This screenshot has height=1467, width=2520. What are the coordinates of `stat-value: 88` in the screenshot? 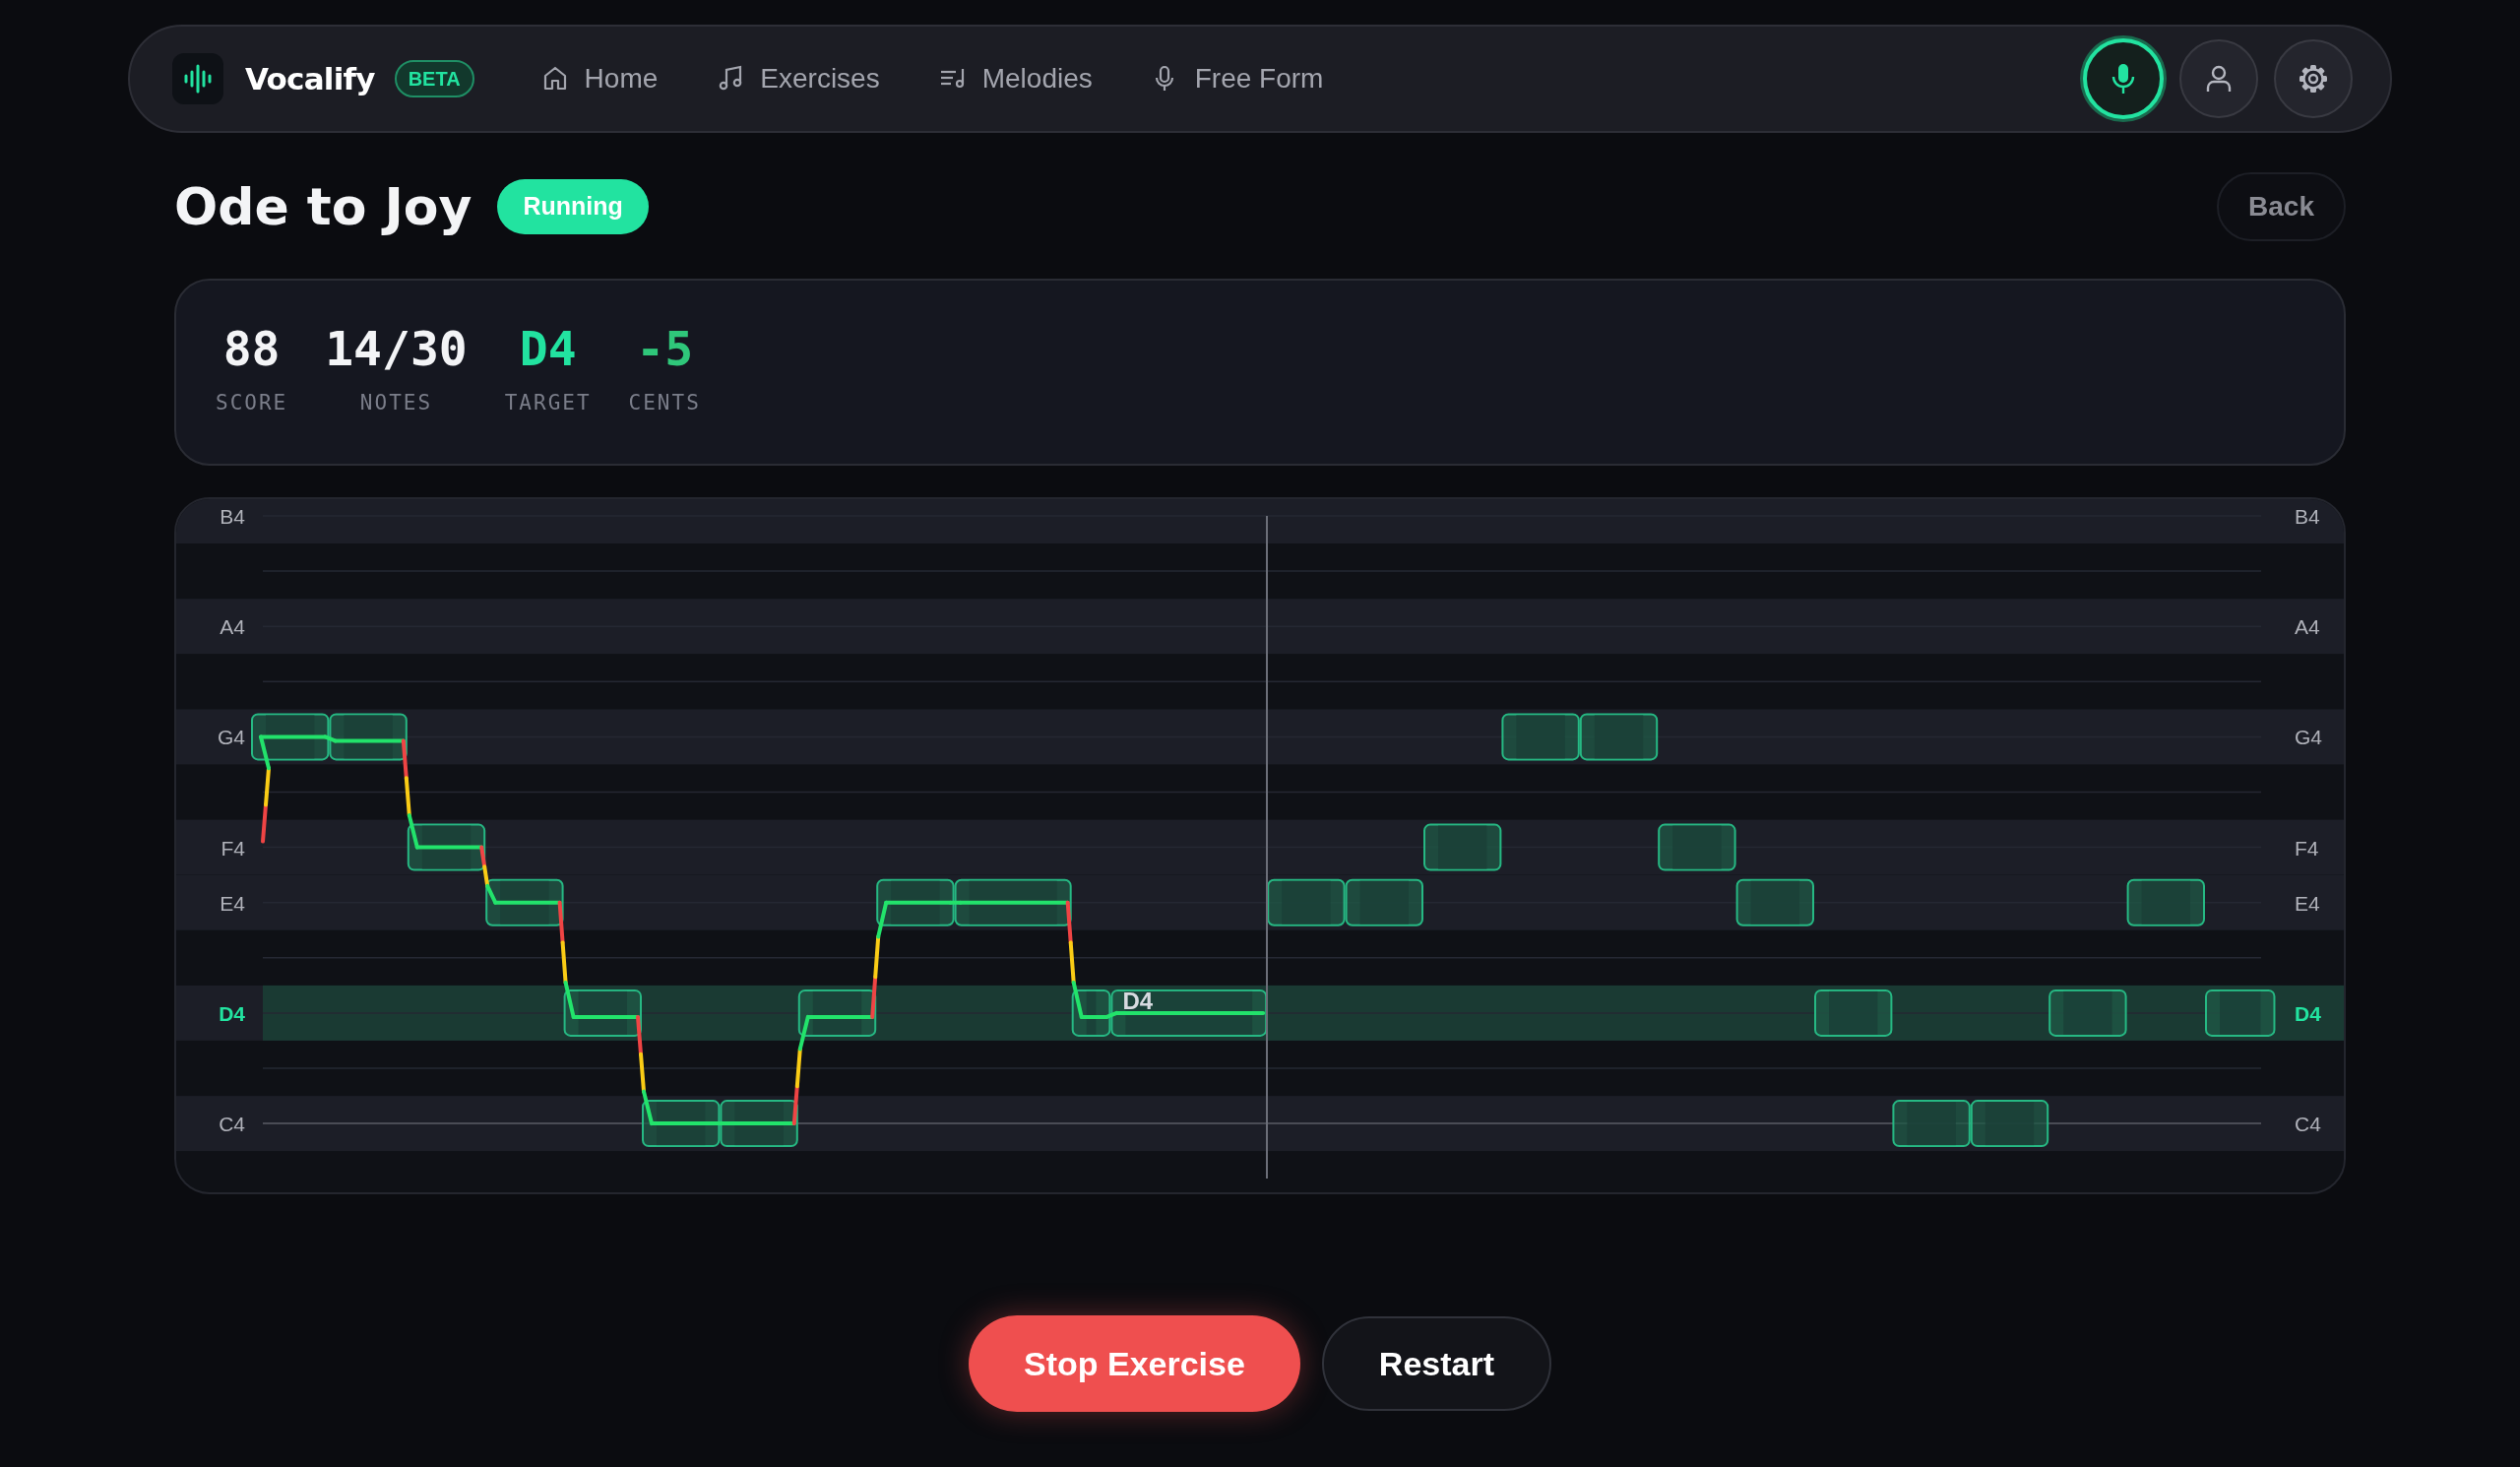 It's located at (251, 349).